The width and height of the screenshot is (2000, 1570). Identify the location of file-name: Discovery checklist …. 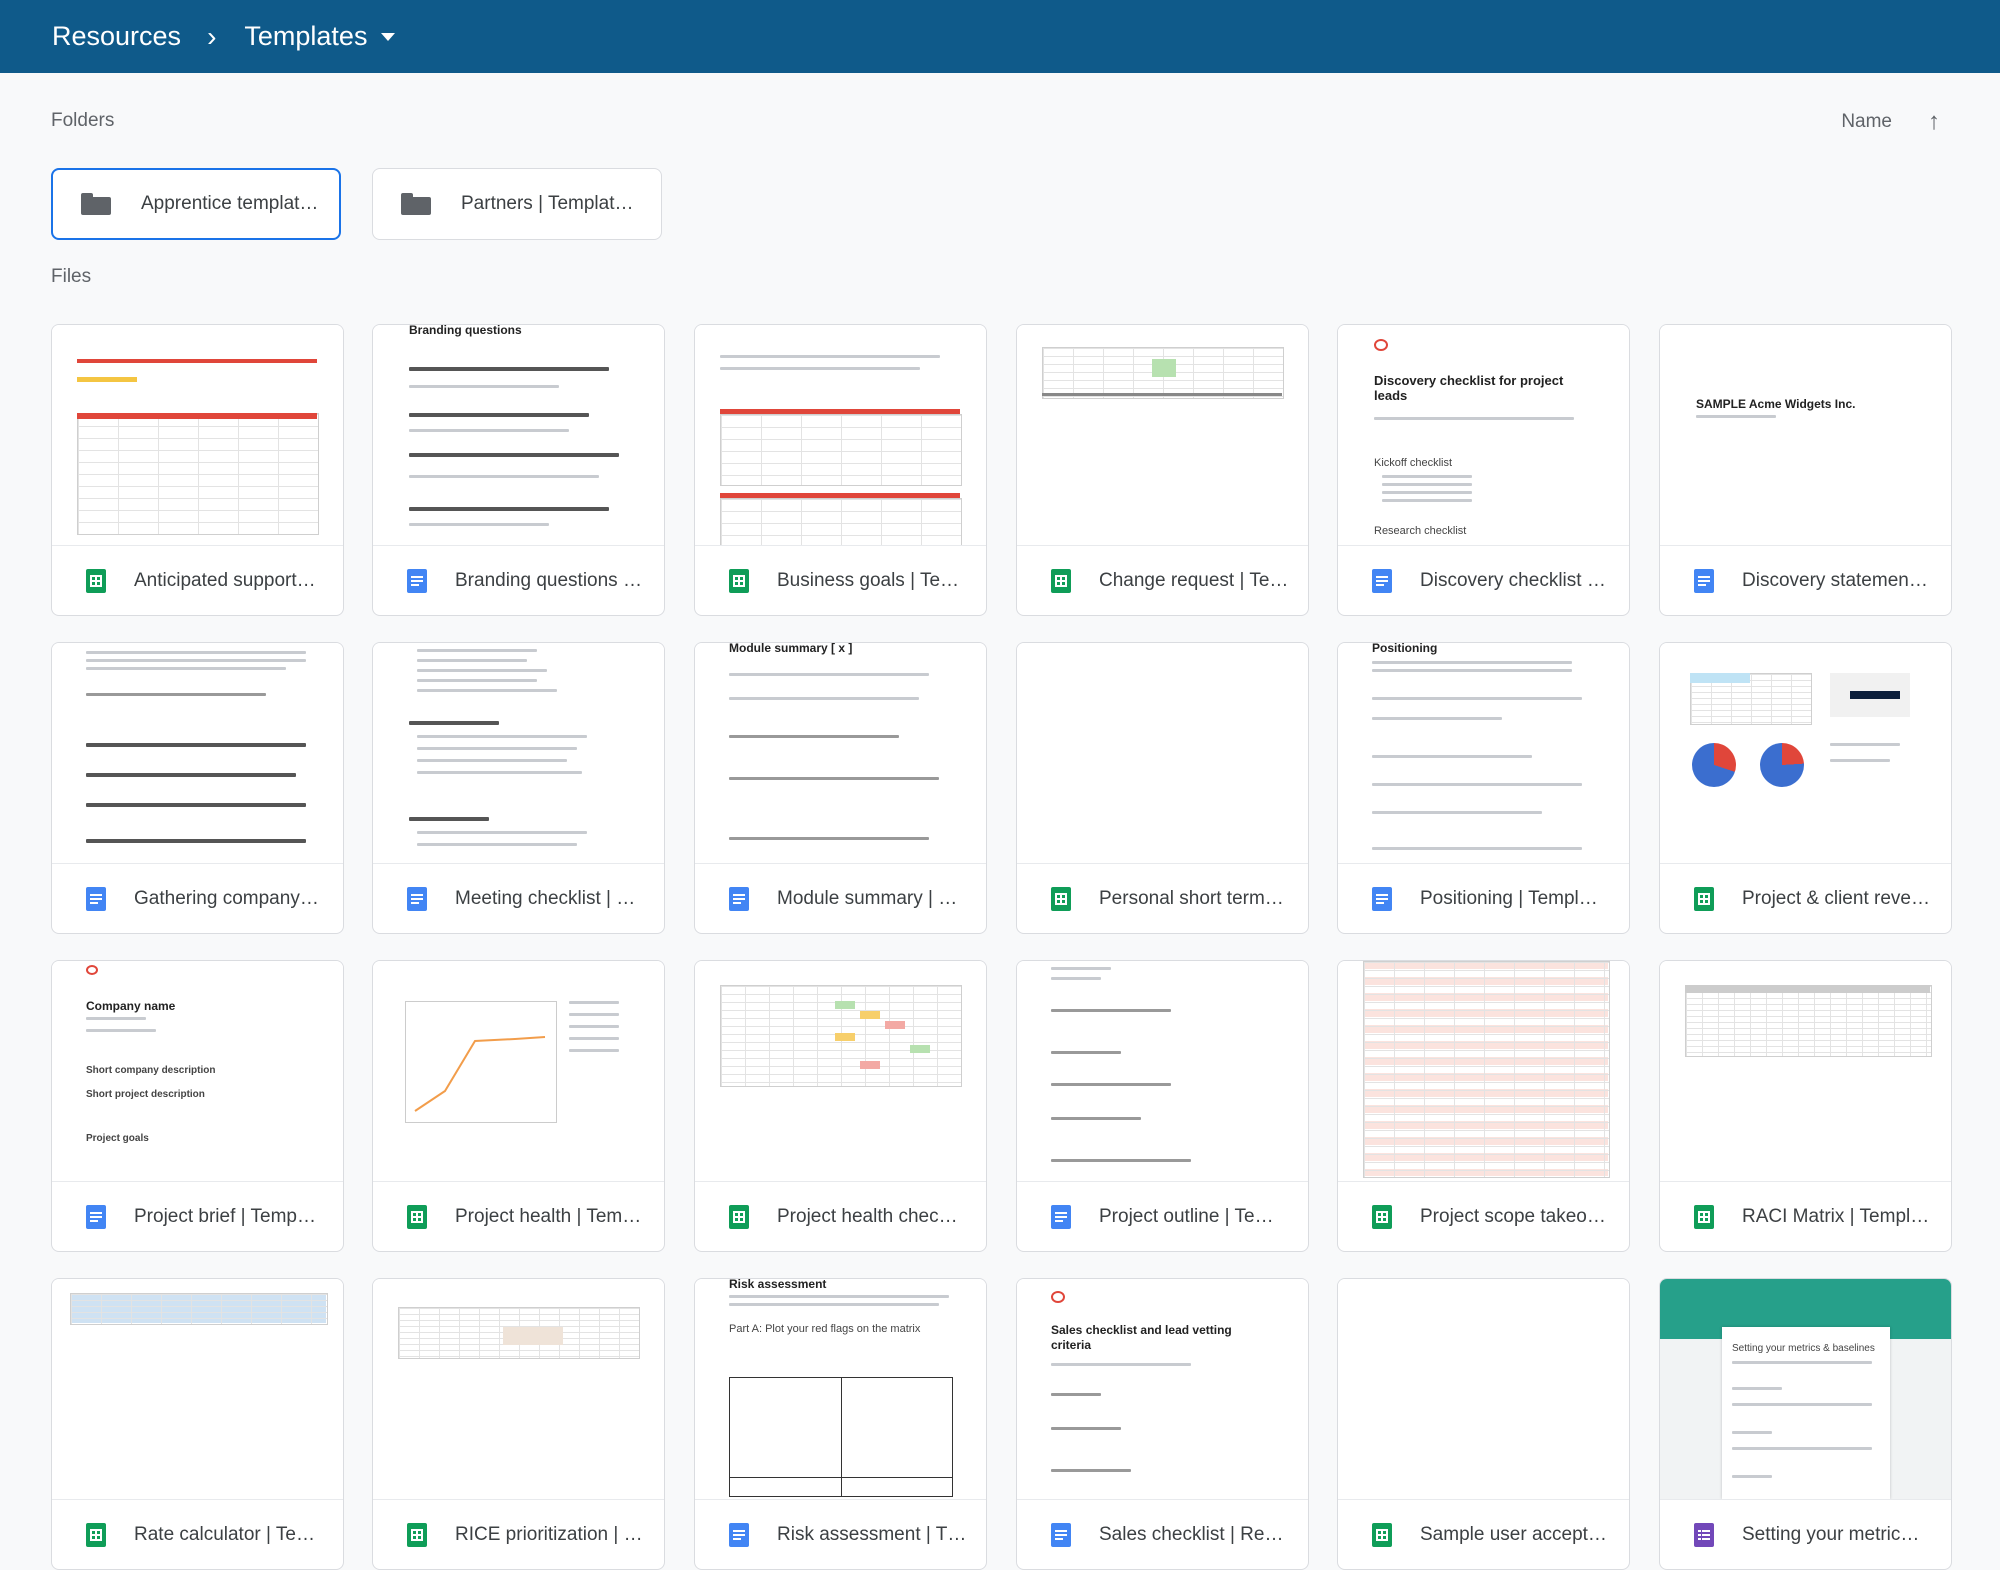
(1513, 580).